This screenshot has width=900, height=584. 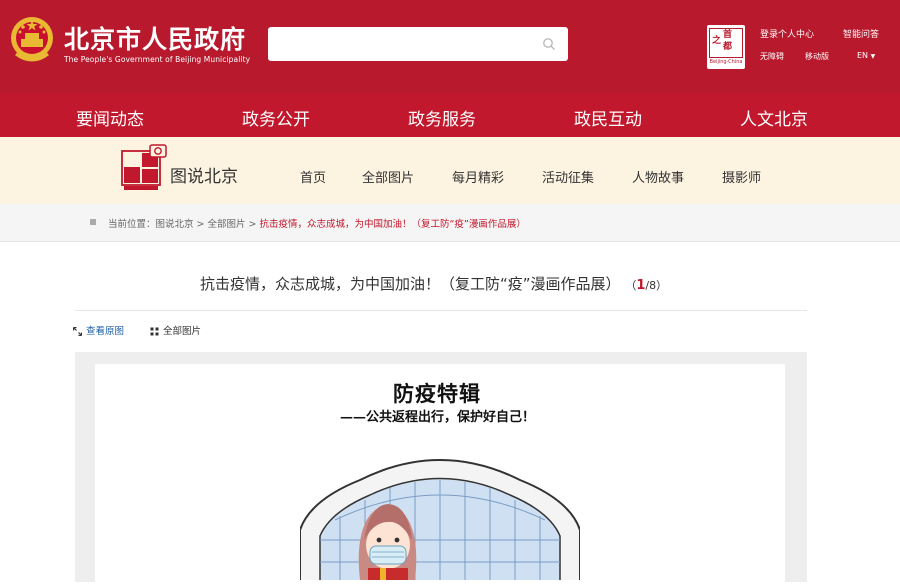 What do you see at coordinates (772, 56) in the screenshot?
I see `accessibility-link: 无障碍` at bounding box center [772, 56].